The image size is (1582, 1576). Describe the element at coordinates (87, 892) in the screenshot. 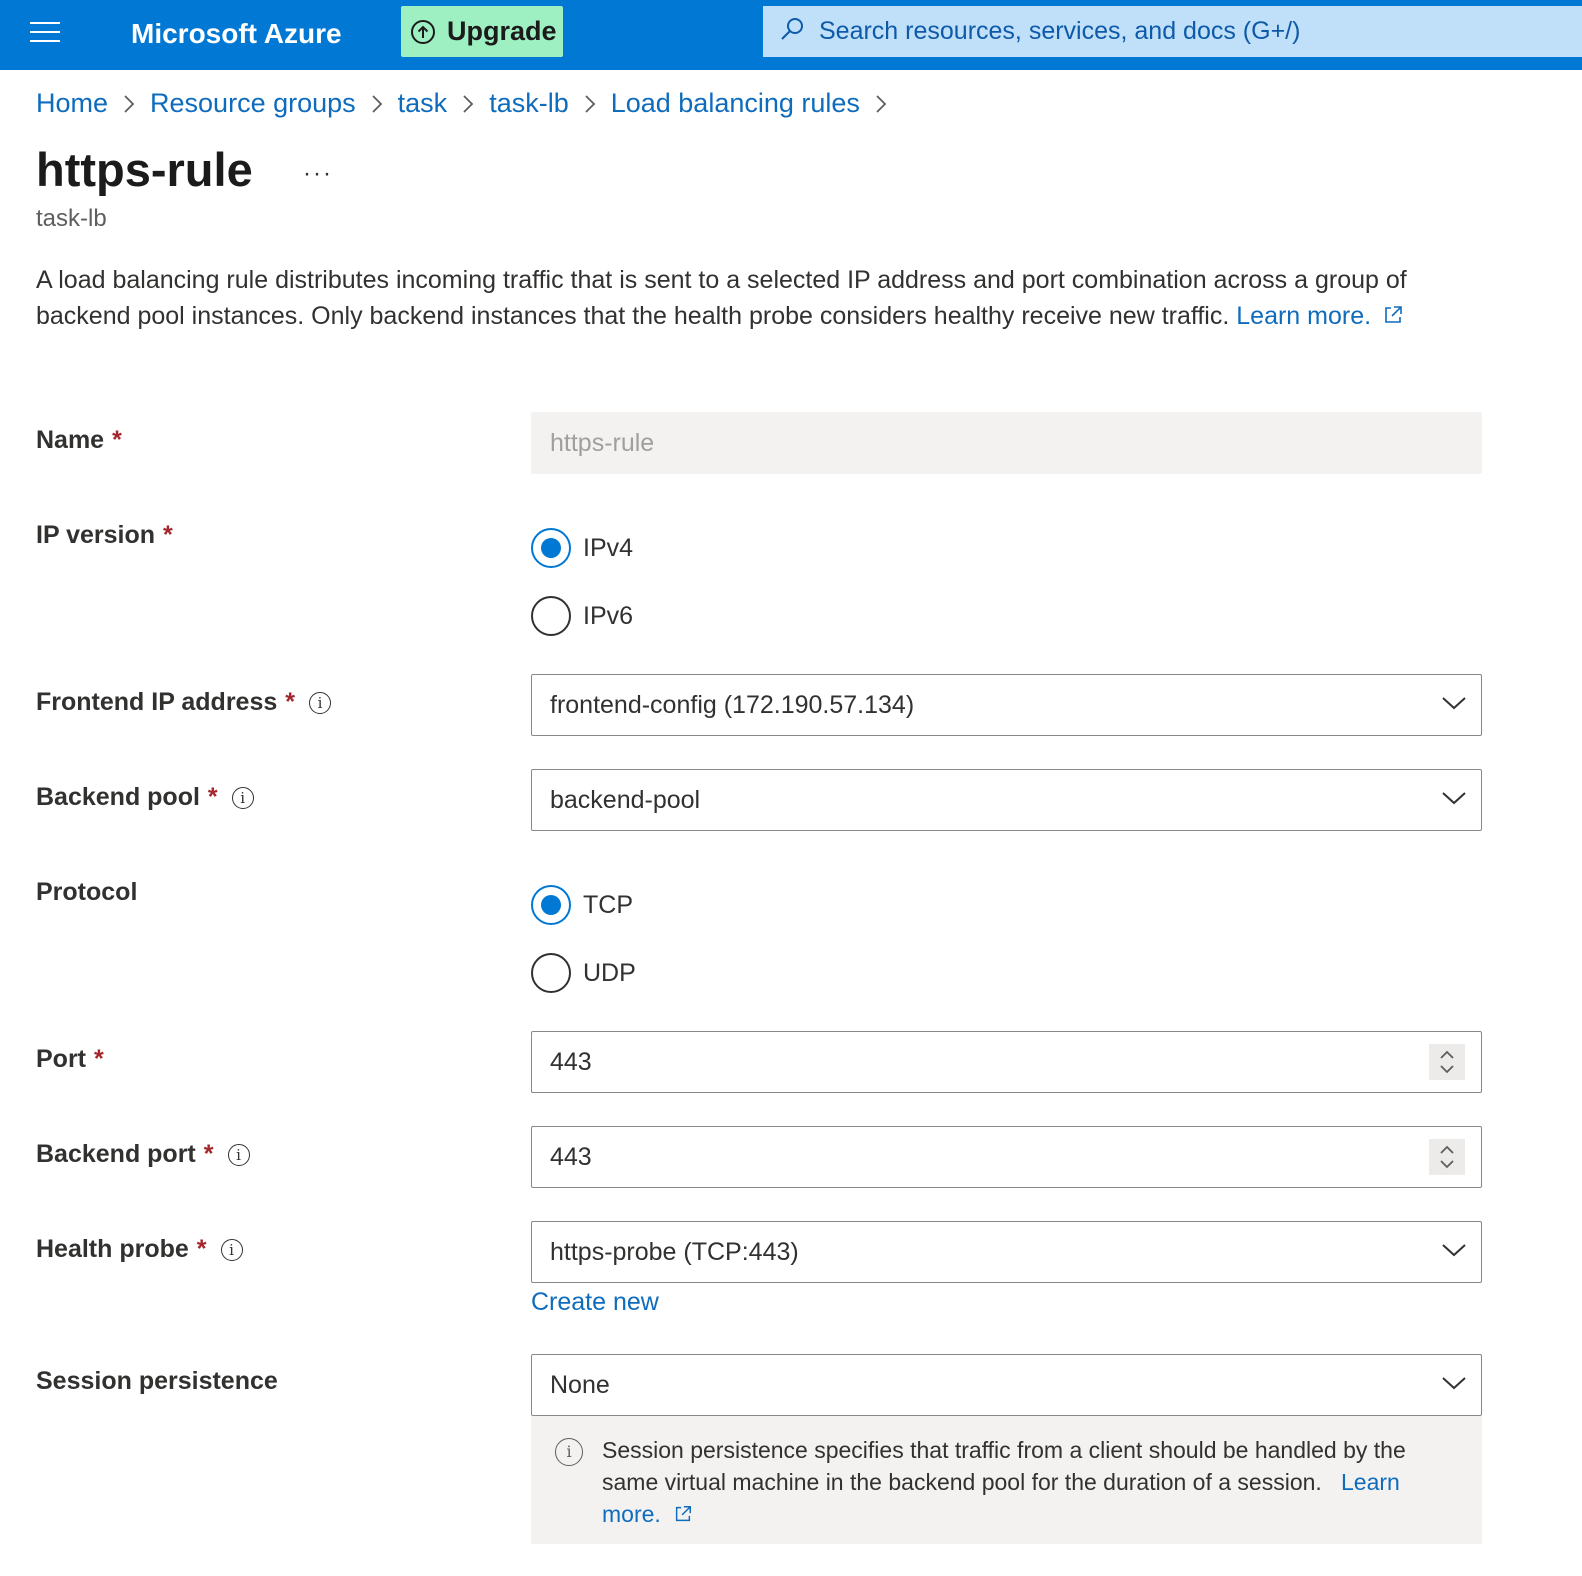

I see `protocol-label: Protocol` at that location.